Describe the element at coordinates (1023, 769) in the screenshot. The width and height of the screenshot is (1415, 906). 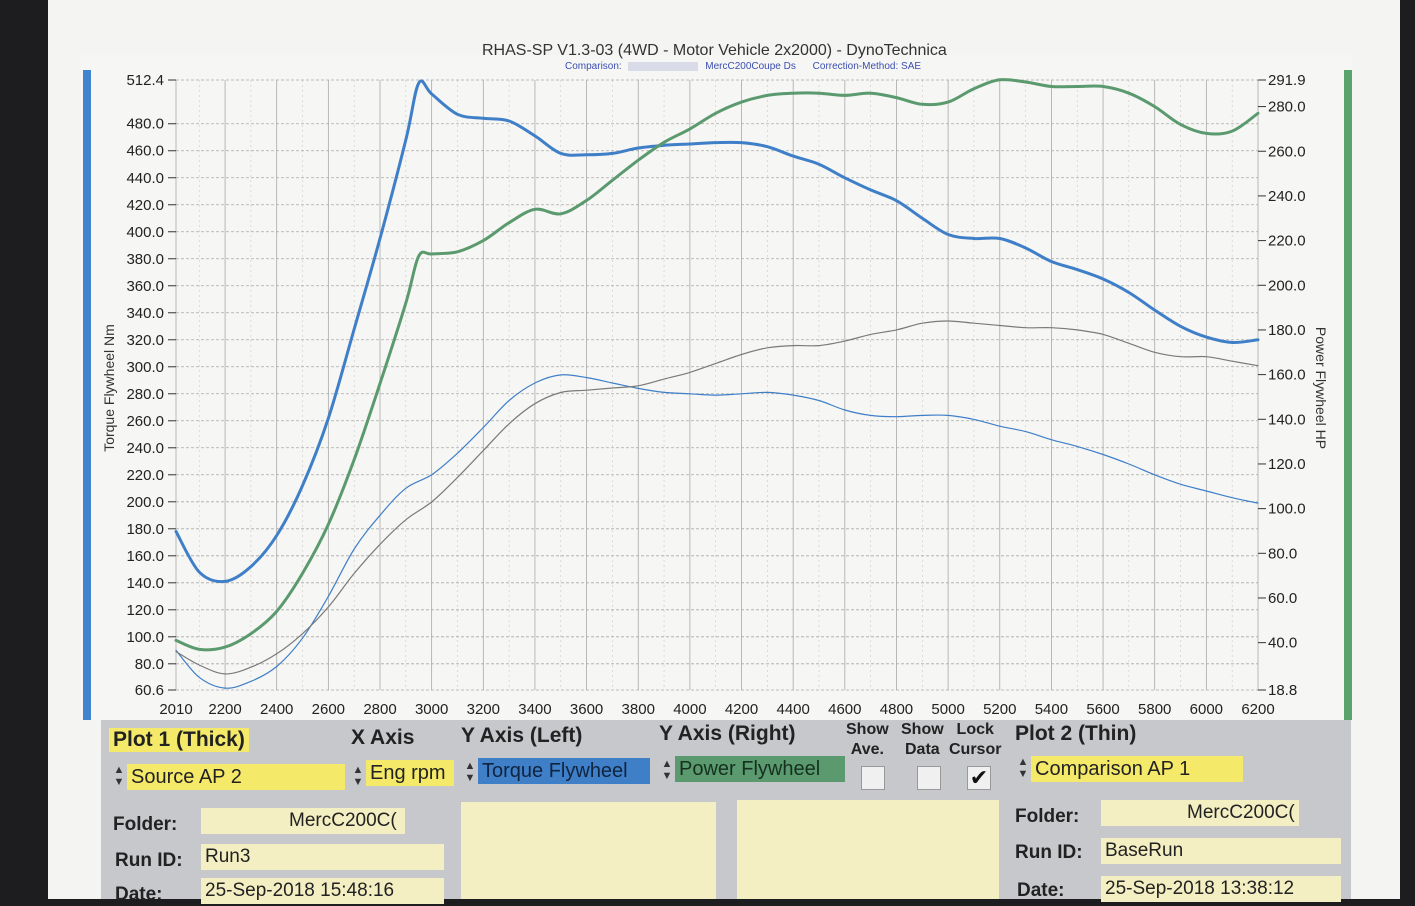
I see `plot2-spinner-icon: ▲ ▼` at that location.